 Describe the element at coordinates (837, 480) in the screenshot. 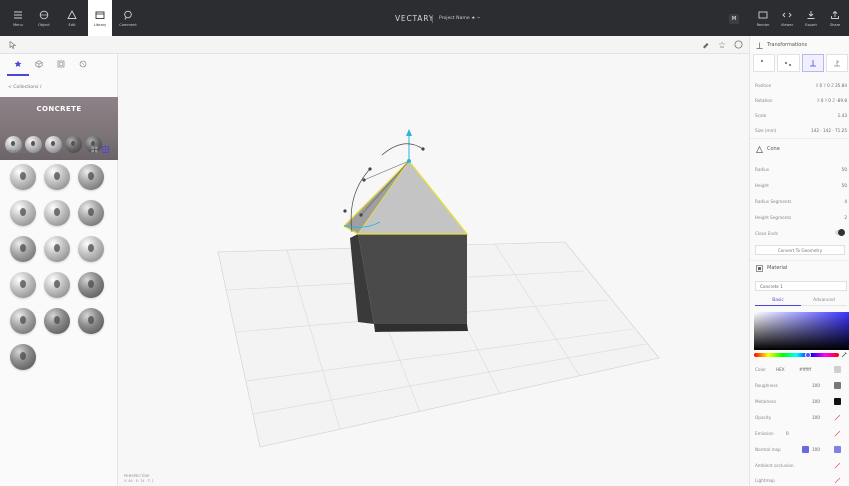

I see `lightmap-empty-icon` at that location.